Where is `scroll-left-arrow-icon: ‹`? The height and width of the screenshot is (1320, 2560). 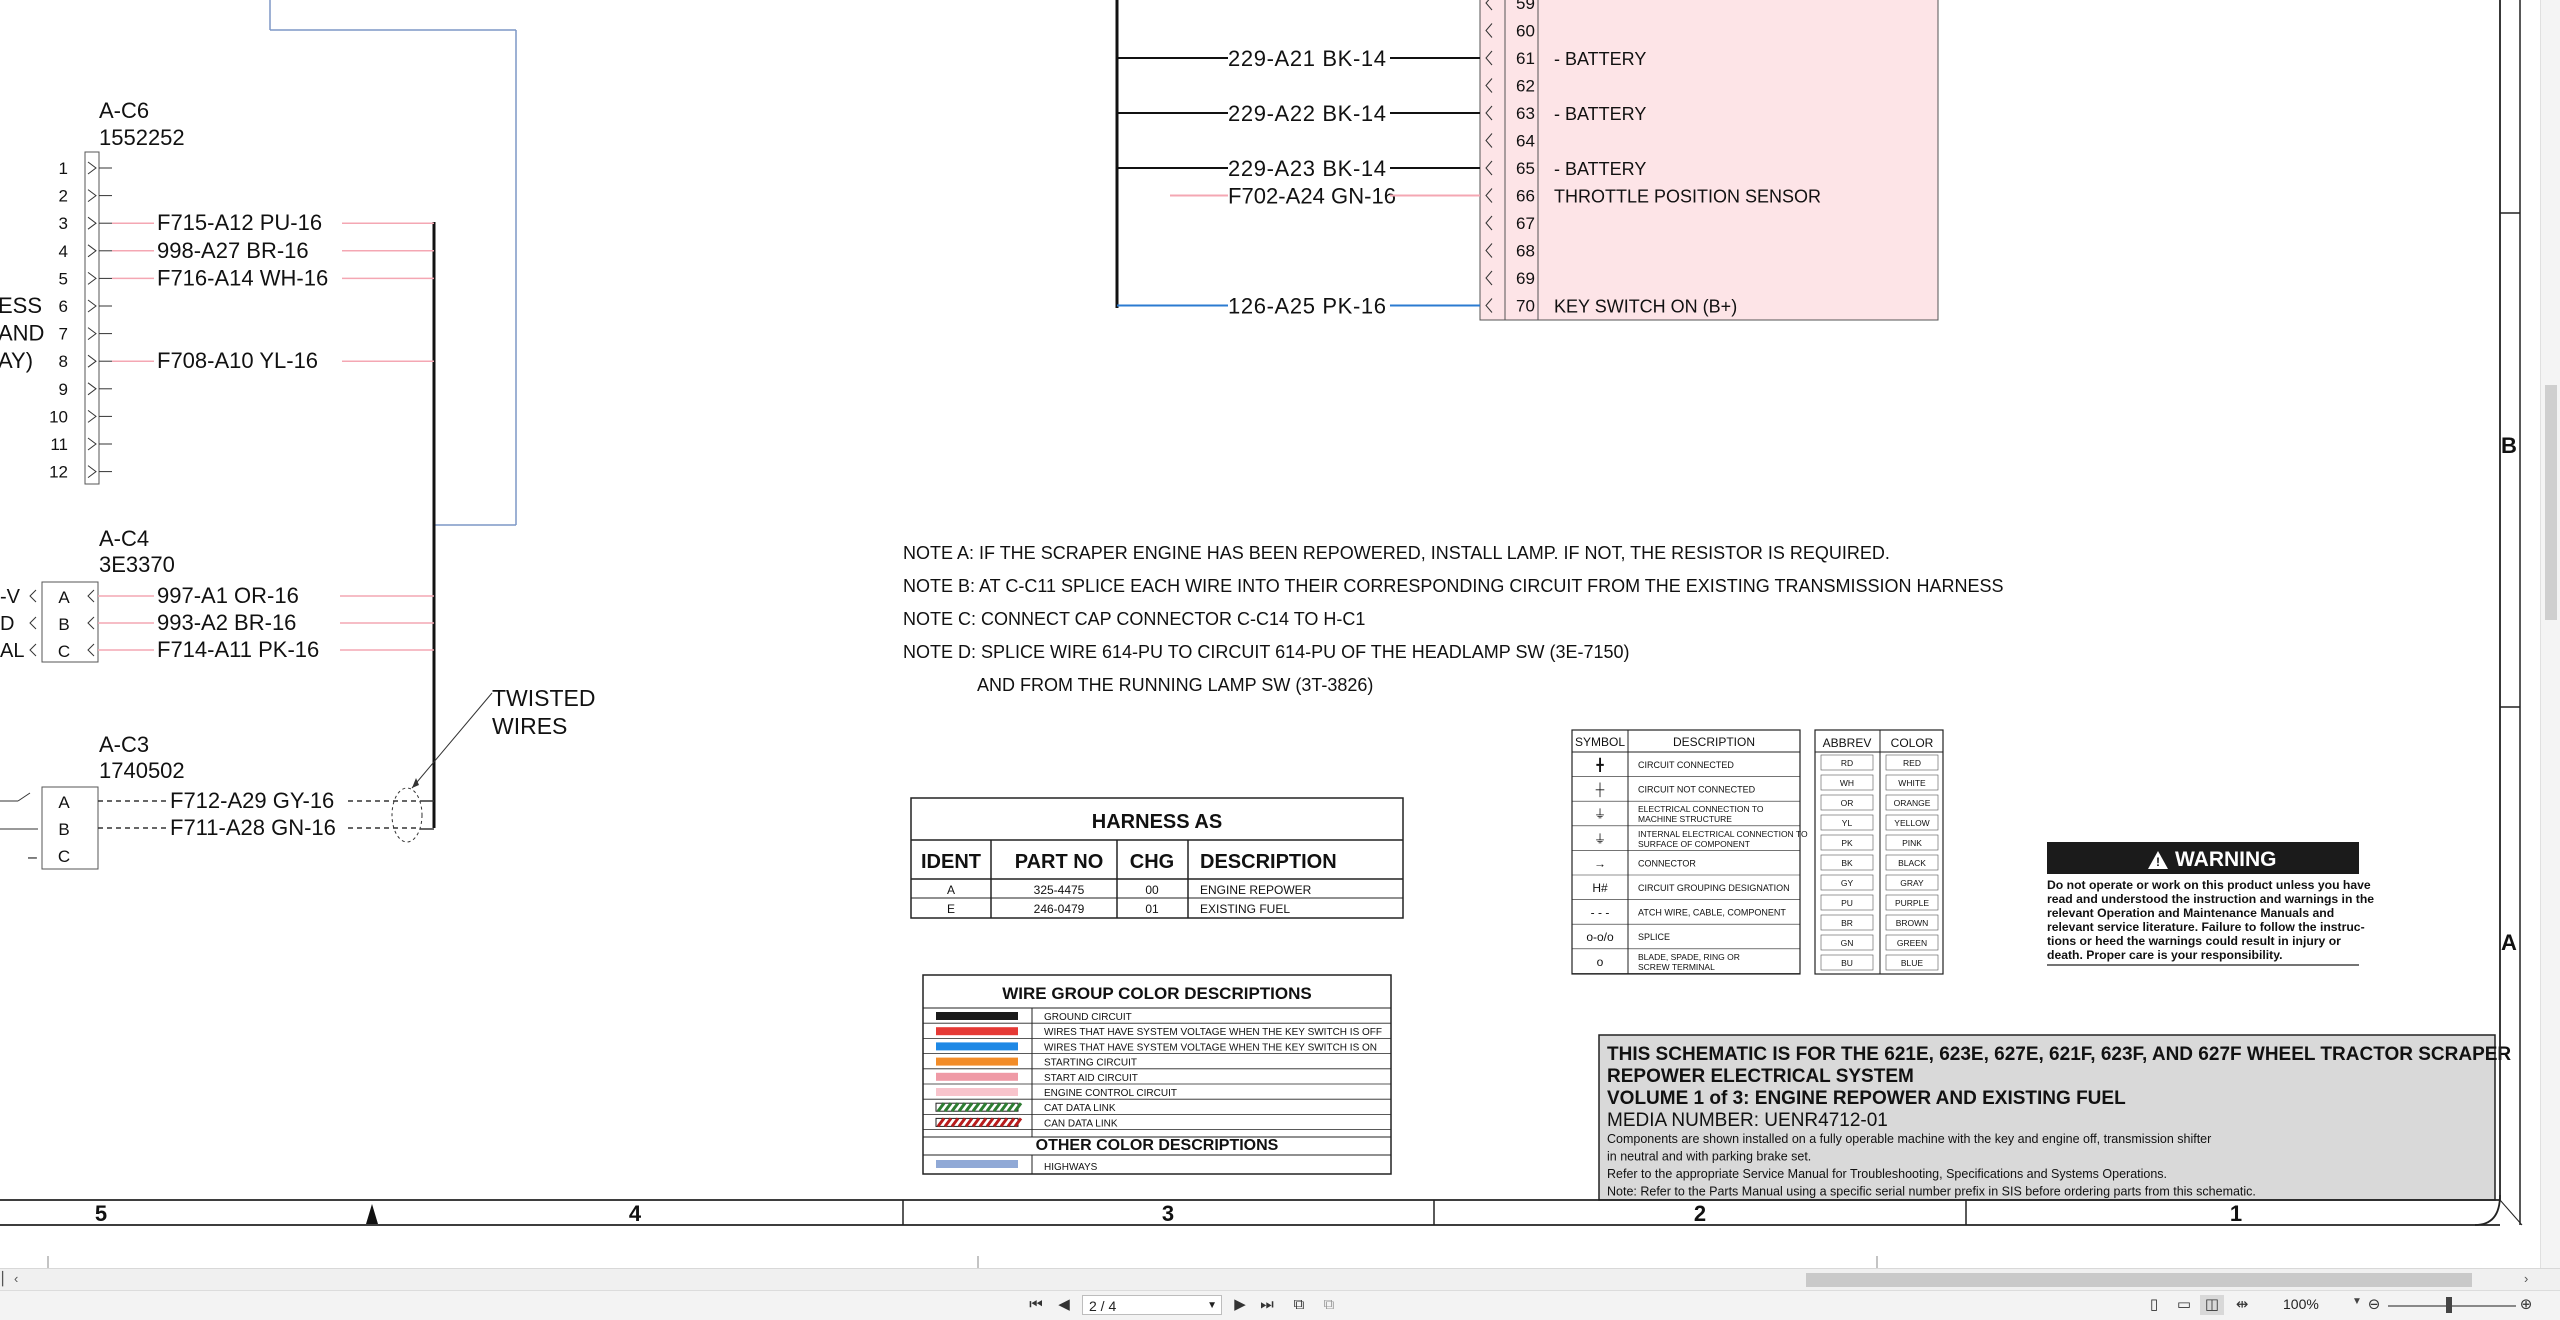
scroll-left-arrow-icon: ‹ is located at coordinates (16, 1278).